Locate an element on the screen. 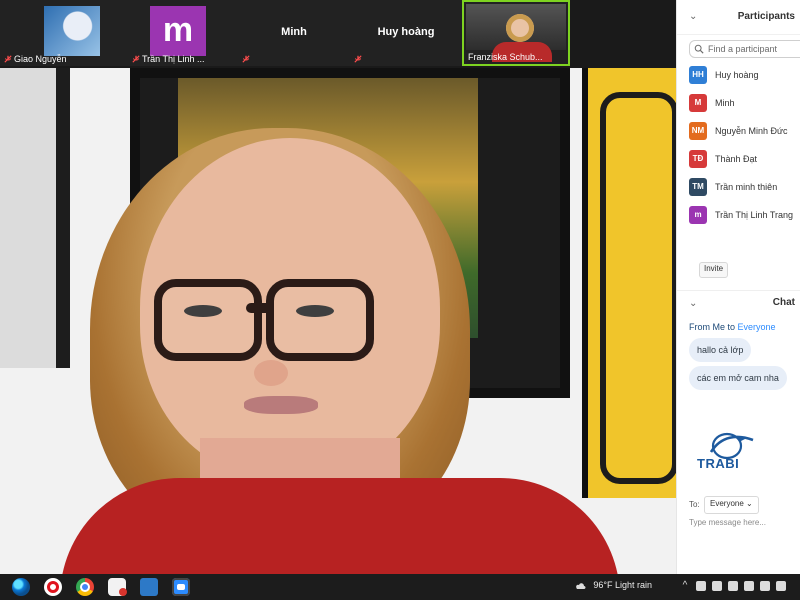 This screenshot has height=600, width=800. participant-name: Trần Thị Linh Trang is located at coordinates (754, 215).